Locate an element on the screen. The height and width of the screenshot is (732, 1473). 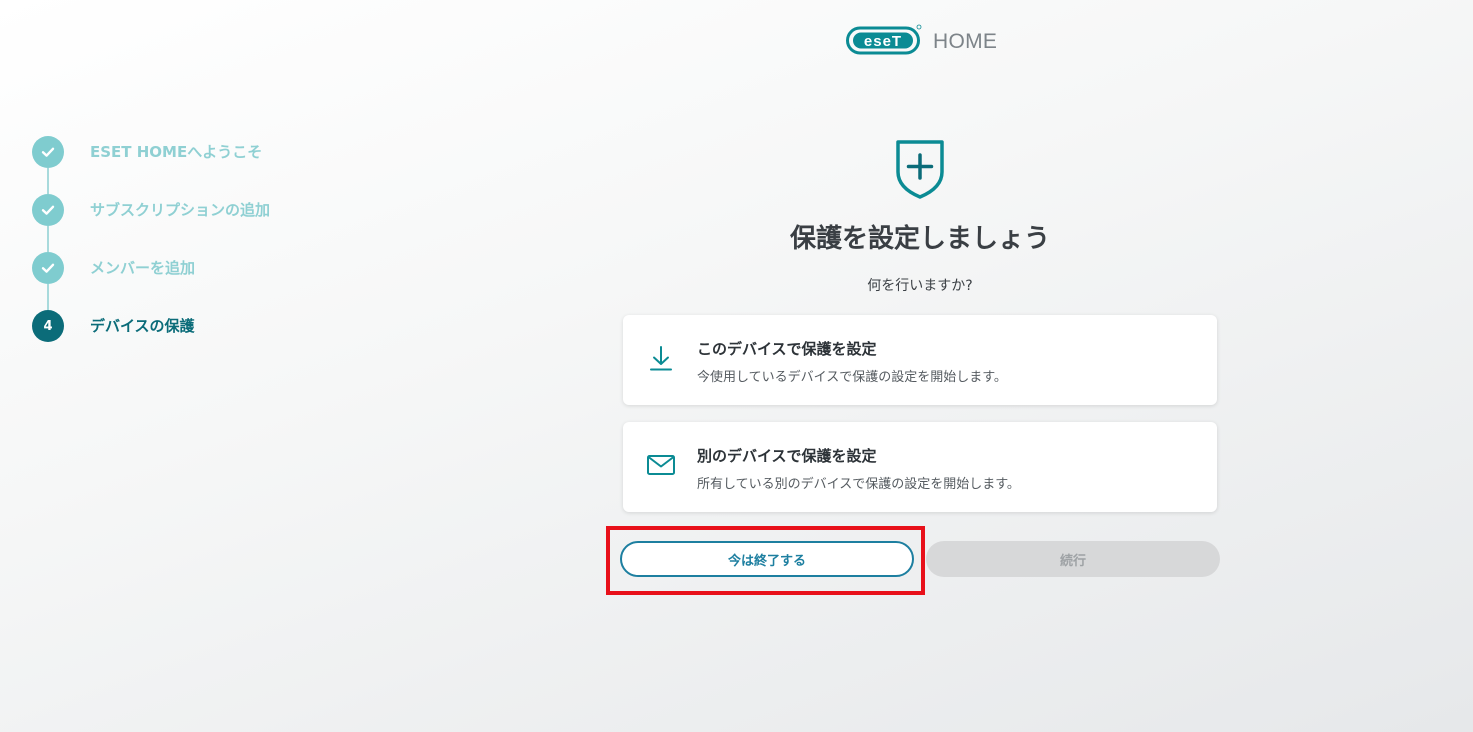
eset-logo-icon: eseT is located at coordinates (884, 39).